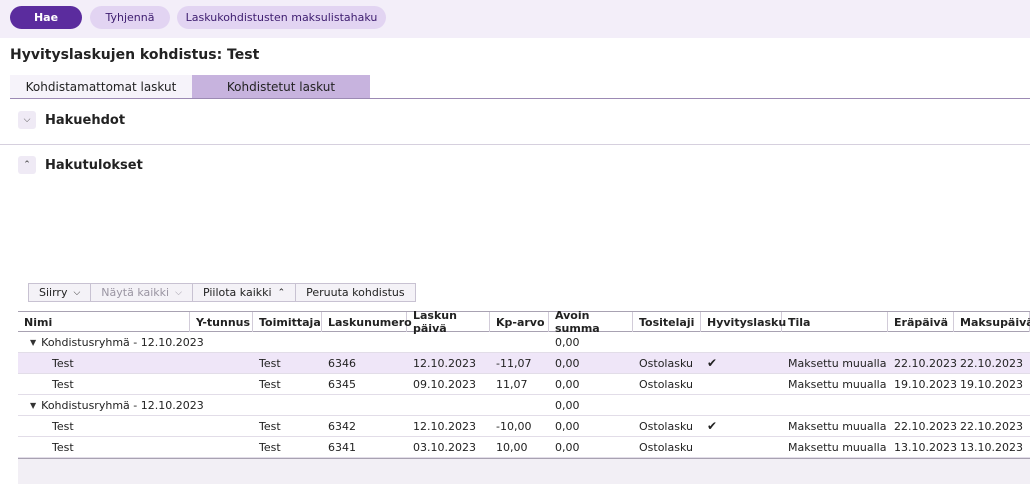  I want to click on col-voucher-type-header: Tositelaji, so click(667, 322).